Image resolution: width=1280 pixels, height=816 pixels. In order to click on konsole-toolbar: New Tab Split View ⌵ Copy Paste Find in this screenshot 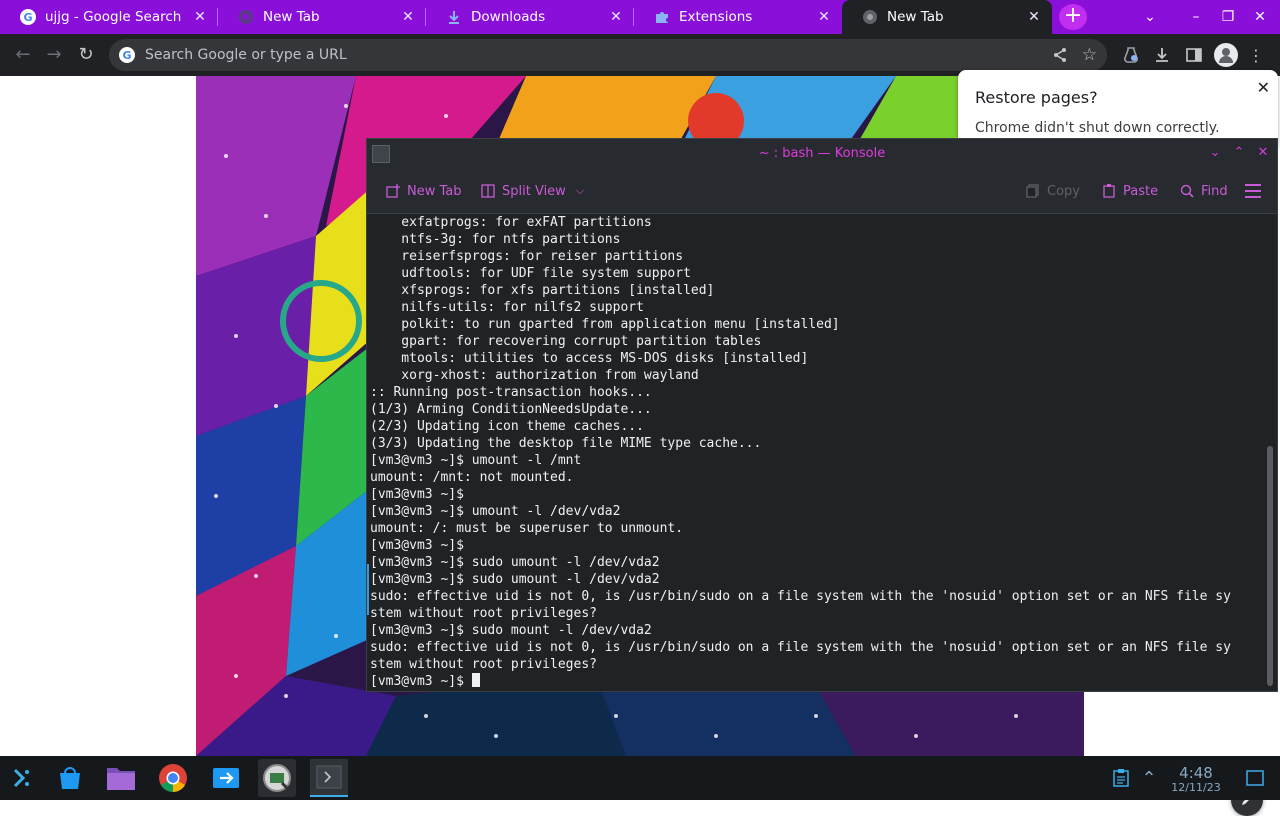, I will do `click(822, 191)`.